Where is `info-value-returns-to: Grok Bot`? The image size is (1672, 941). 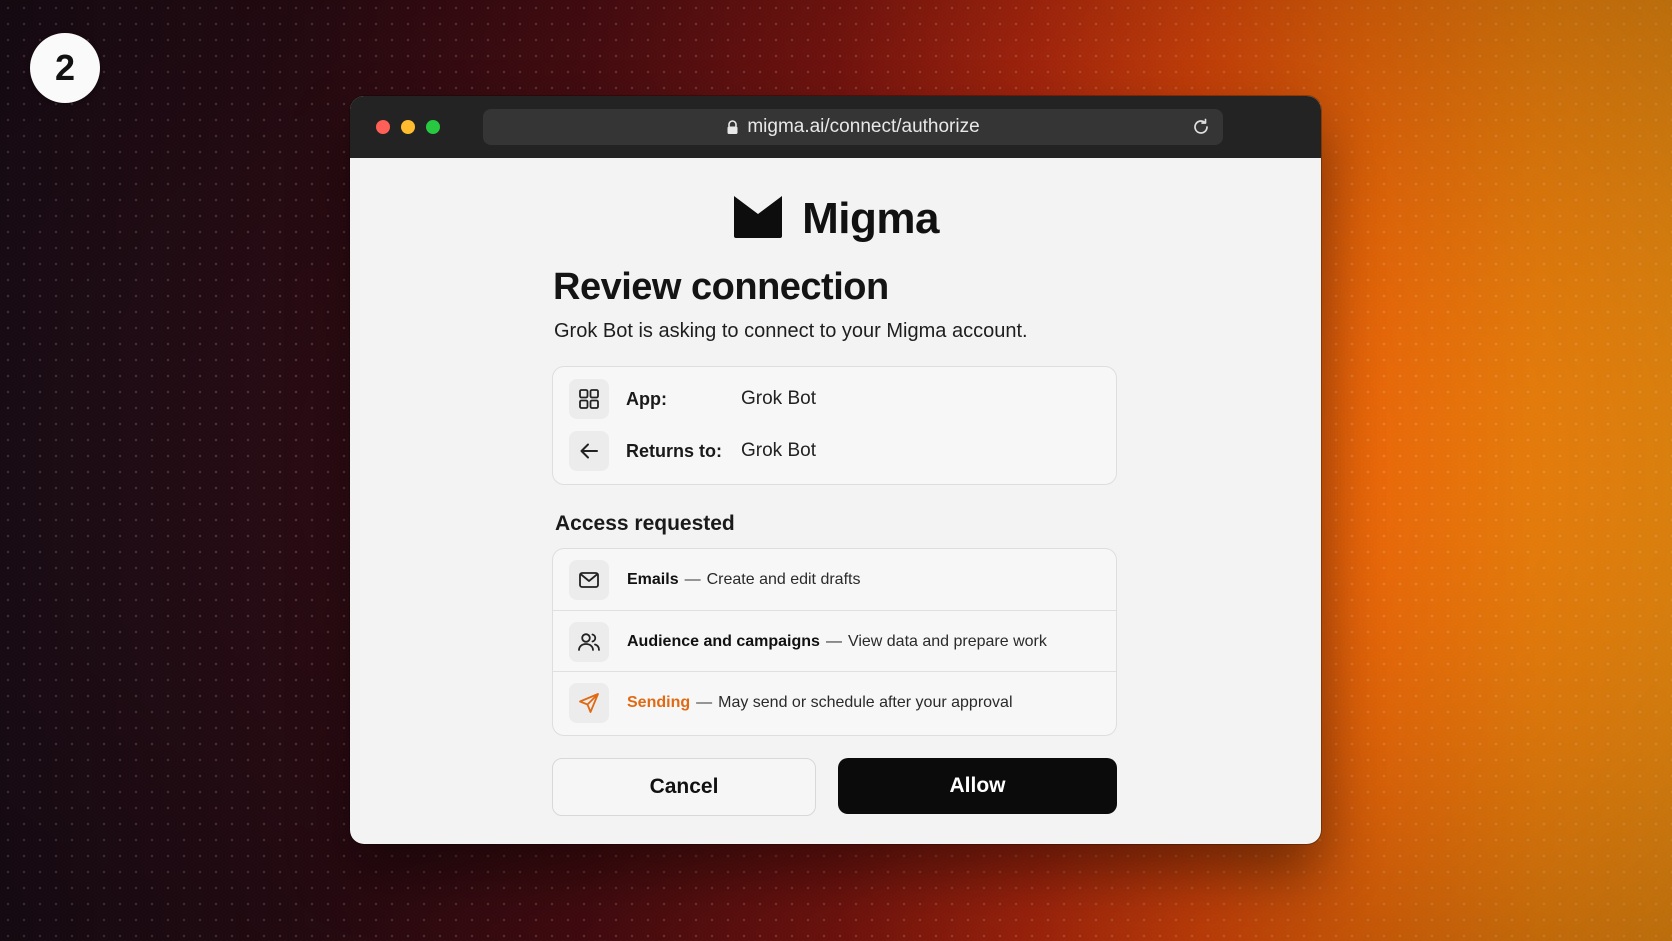 info-value-returns-to: Grok Bot is located at coordinates (778, 450).